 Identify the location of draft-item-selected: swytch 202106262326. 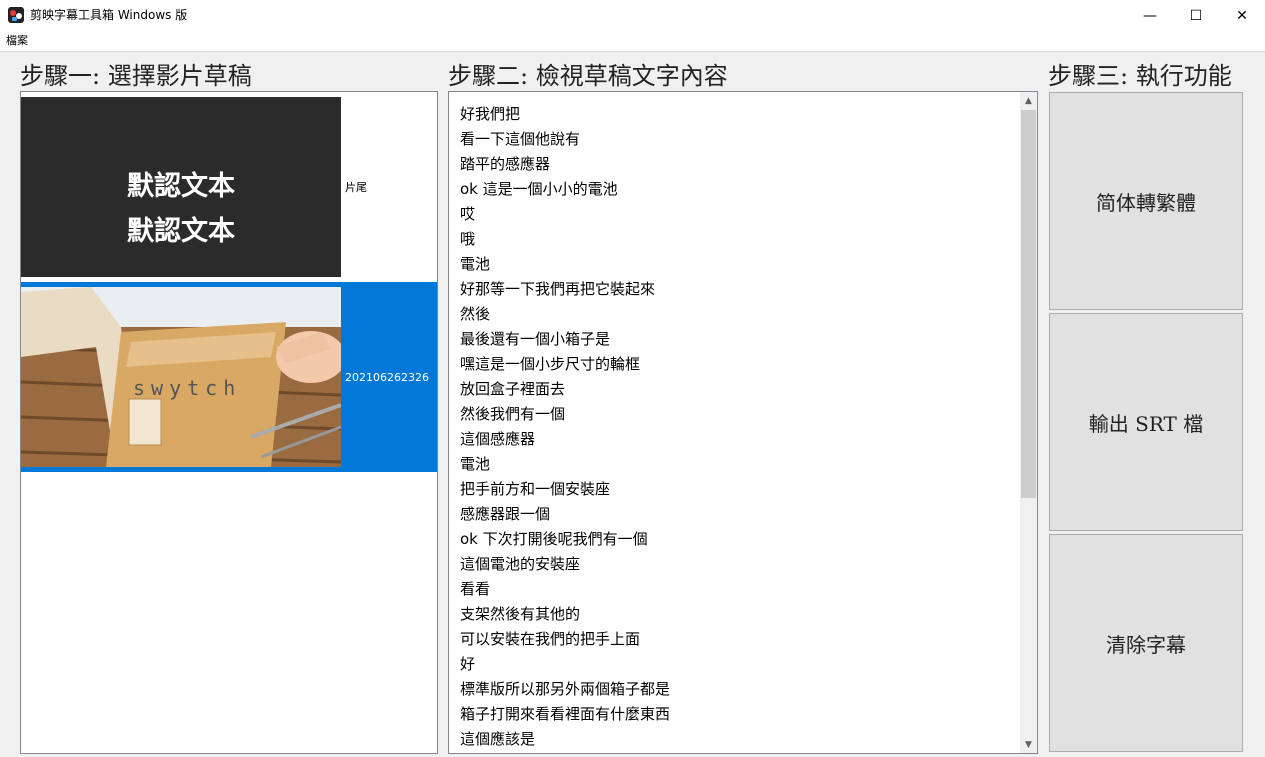
(229, 377).